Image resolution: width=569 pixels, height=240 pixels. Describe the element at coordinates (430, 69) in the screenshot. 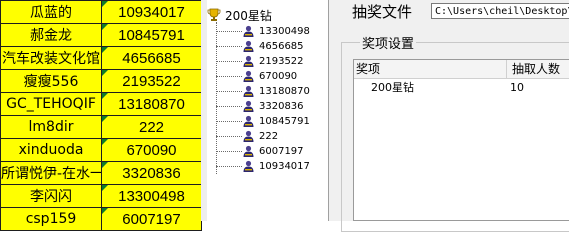

I see `column-header-prize: 奖项` at that location.